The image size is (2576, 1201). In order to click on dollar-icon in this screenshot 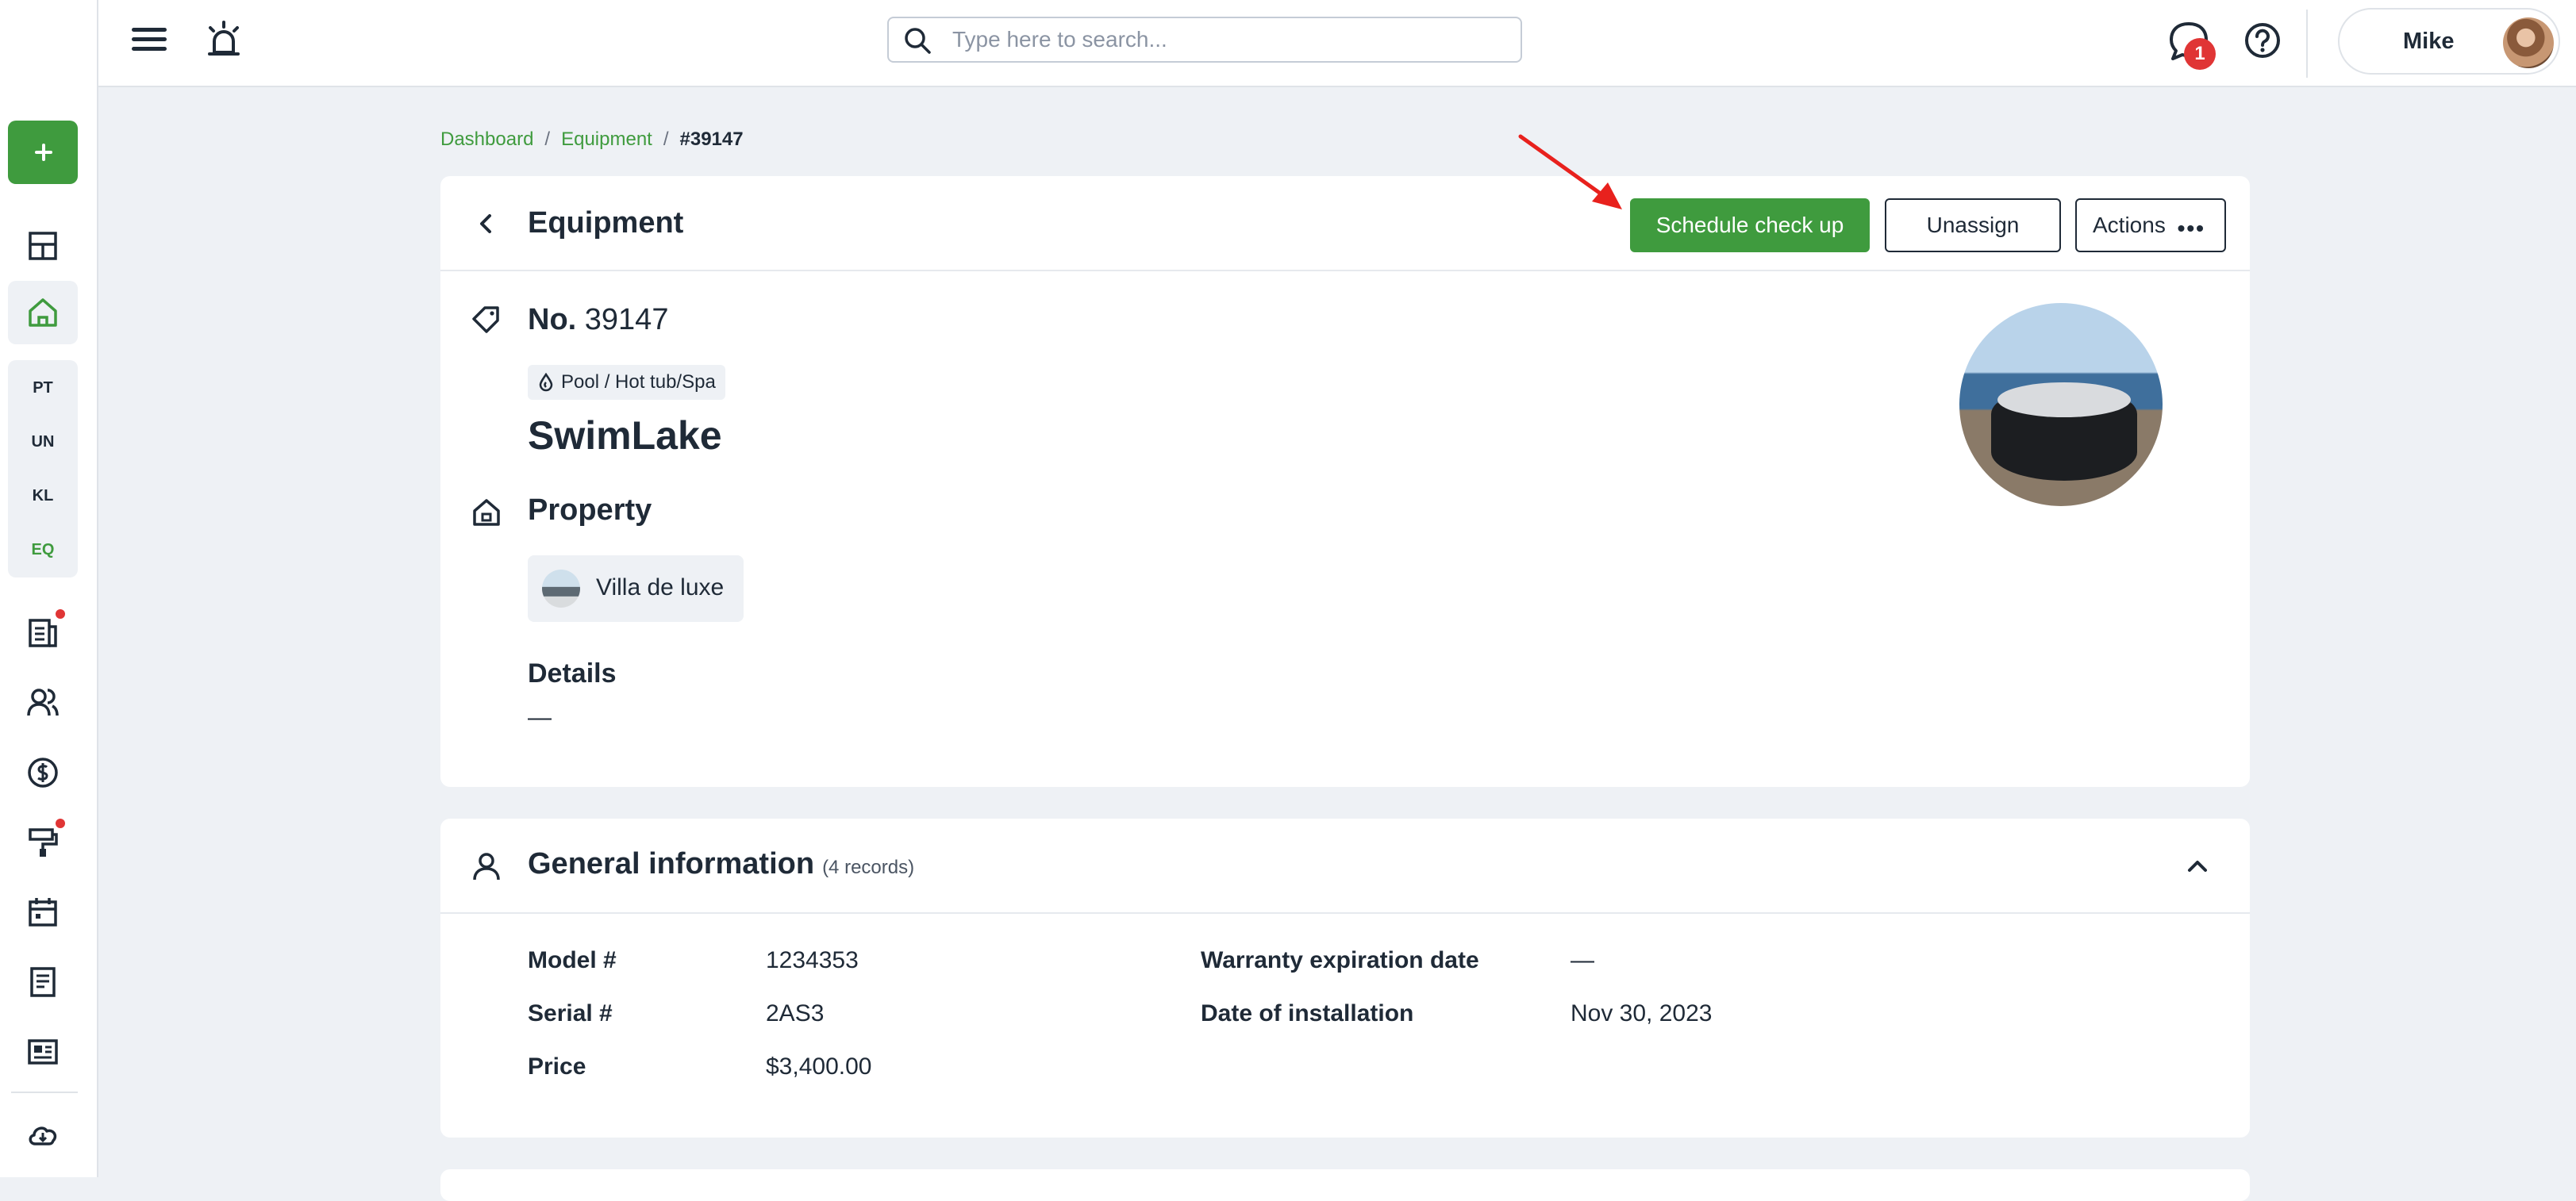, I will do `click(42, 772)`.